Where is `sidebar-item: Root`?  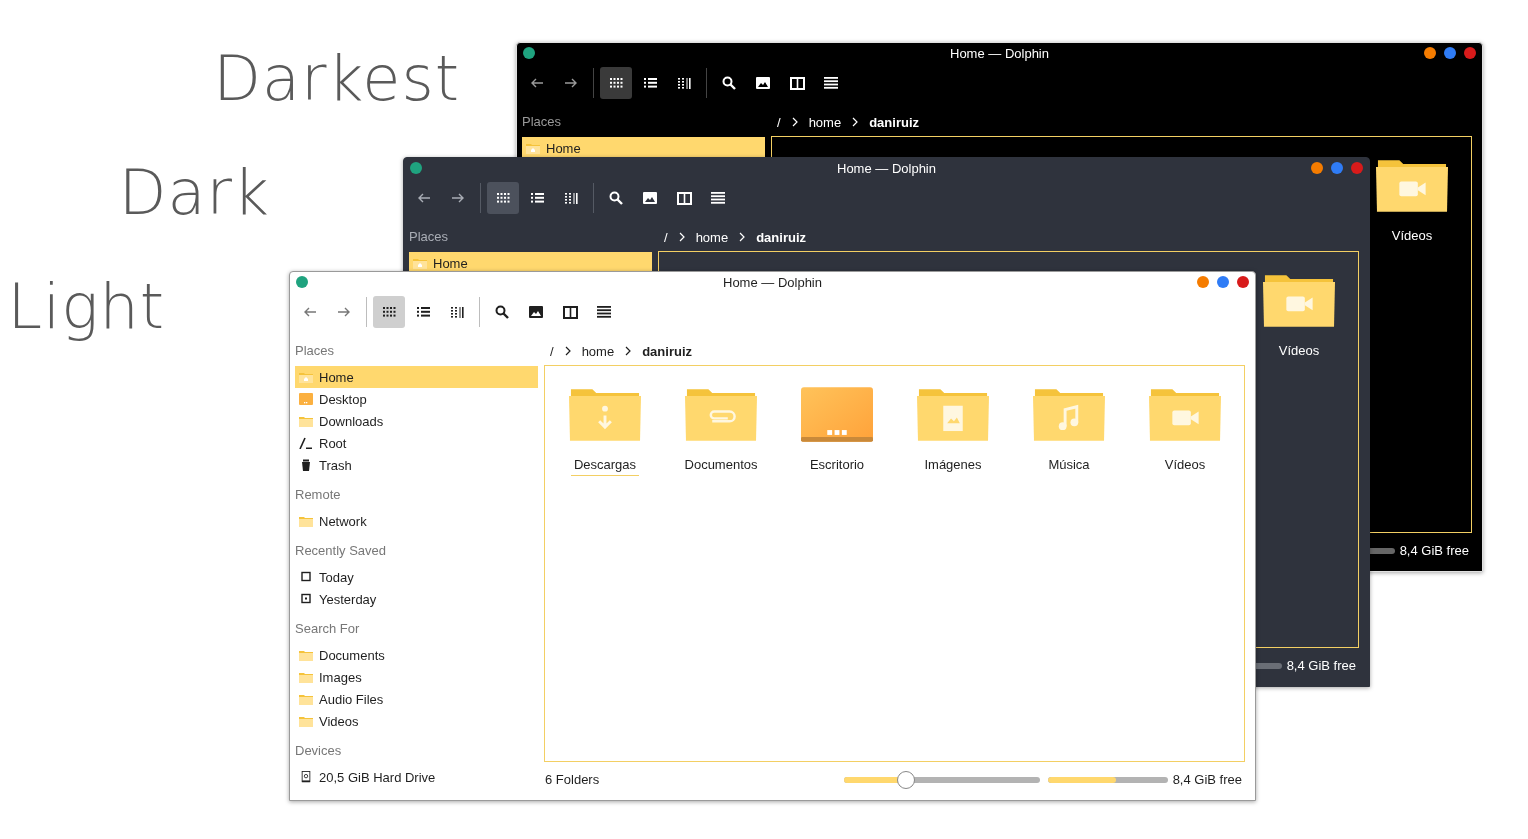 sidebar-item: Root is located at coordinates (416, 443).